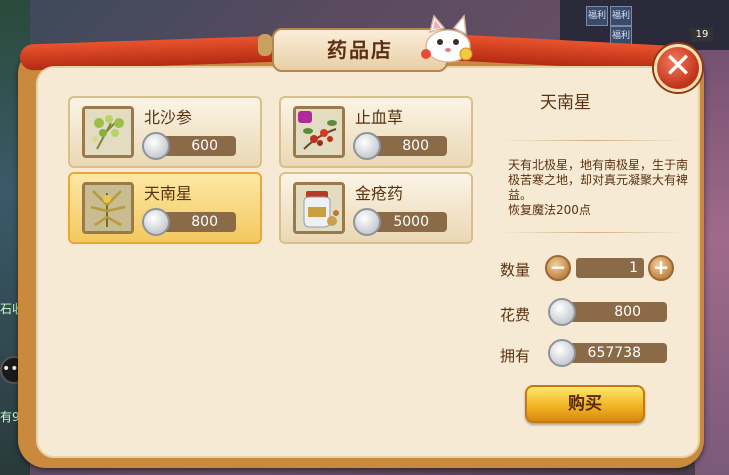 This screenshot has height=475, width=729. I want to click on scroll-roll-icon, so click(265, 45).